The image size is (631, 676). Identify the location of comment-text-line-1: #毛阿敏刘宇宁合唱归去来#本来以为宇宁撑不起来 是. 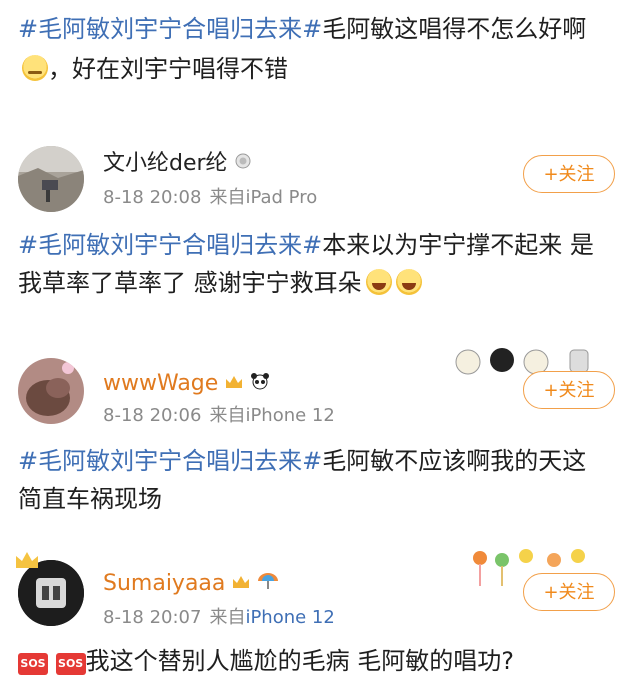
(306, 245).